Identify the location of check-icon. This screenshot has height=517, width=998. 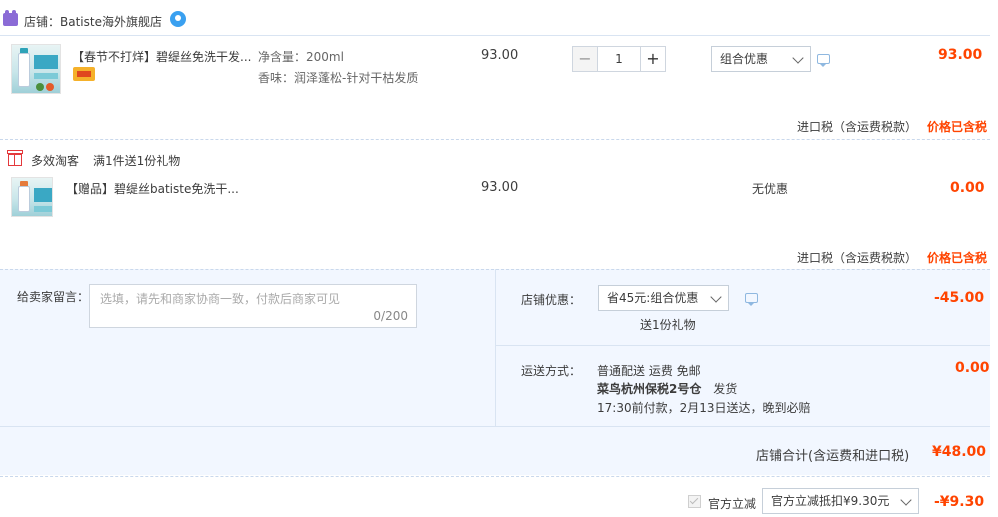
(694, 500).